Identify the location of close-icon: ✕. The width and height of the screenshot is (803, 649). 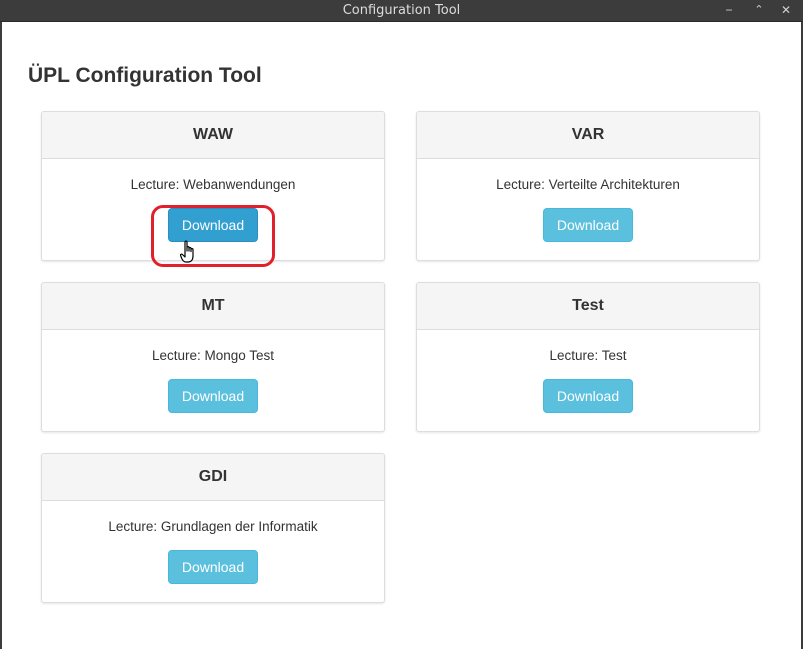
(786, 11).